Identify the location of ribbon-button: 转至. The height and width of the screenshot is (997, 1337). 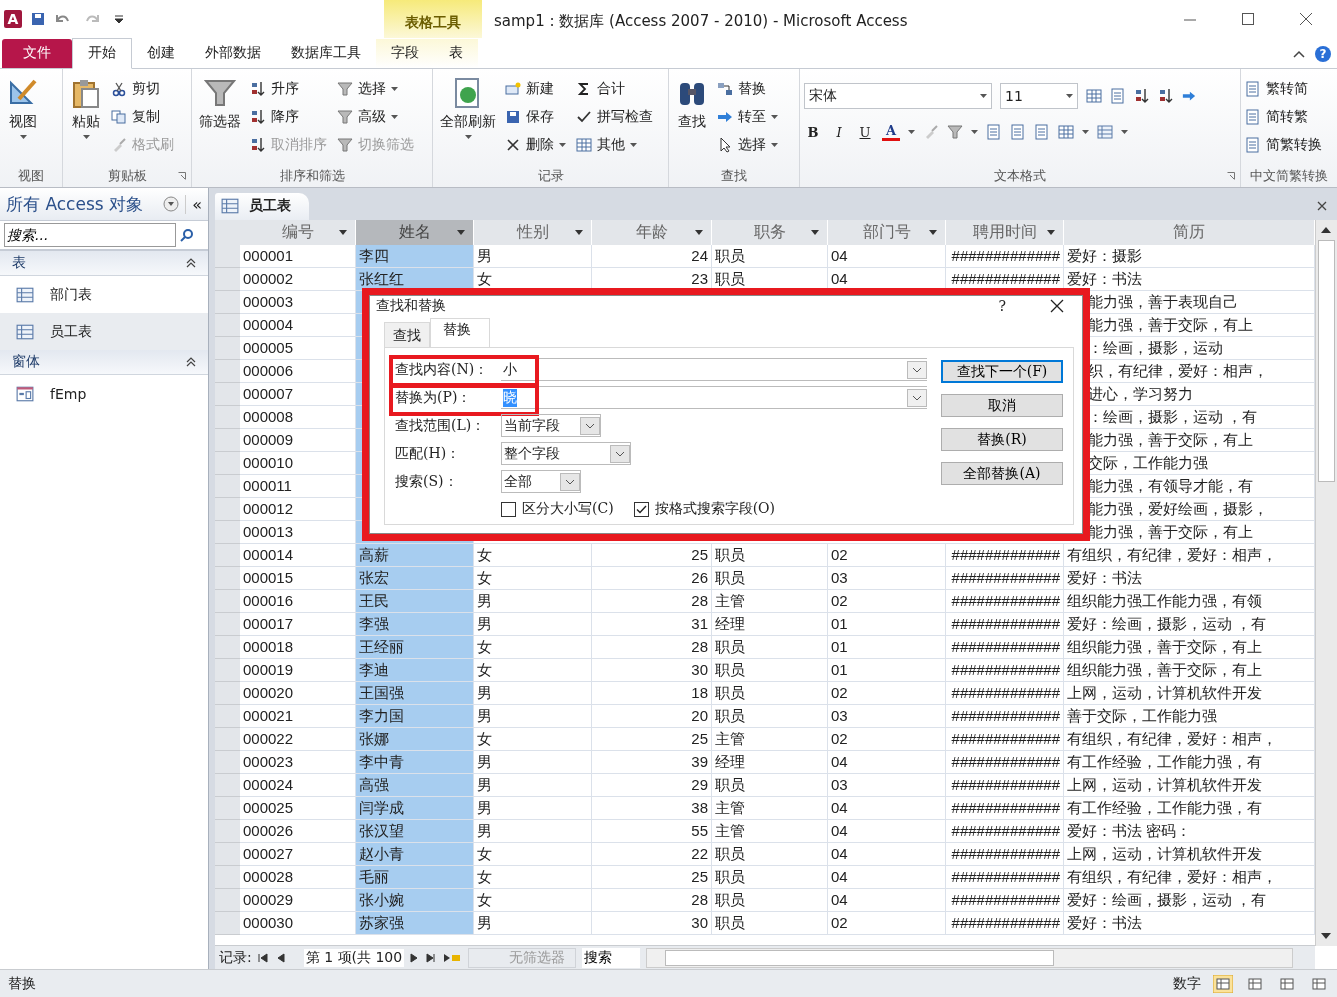
(747, 117).